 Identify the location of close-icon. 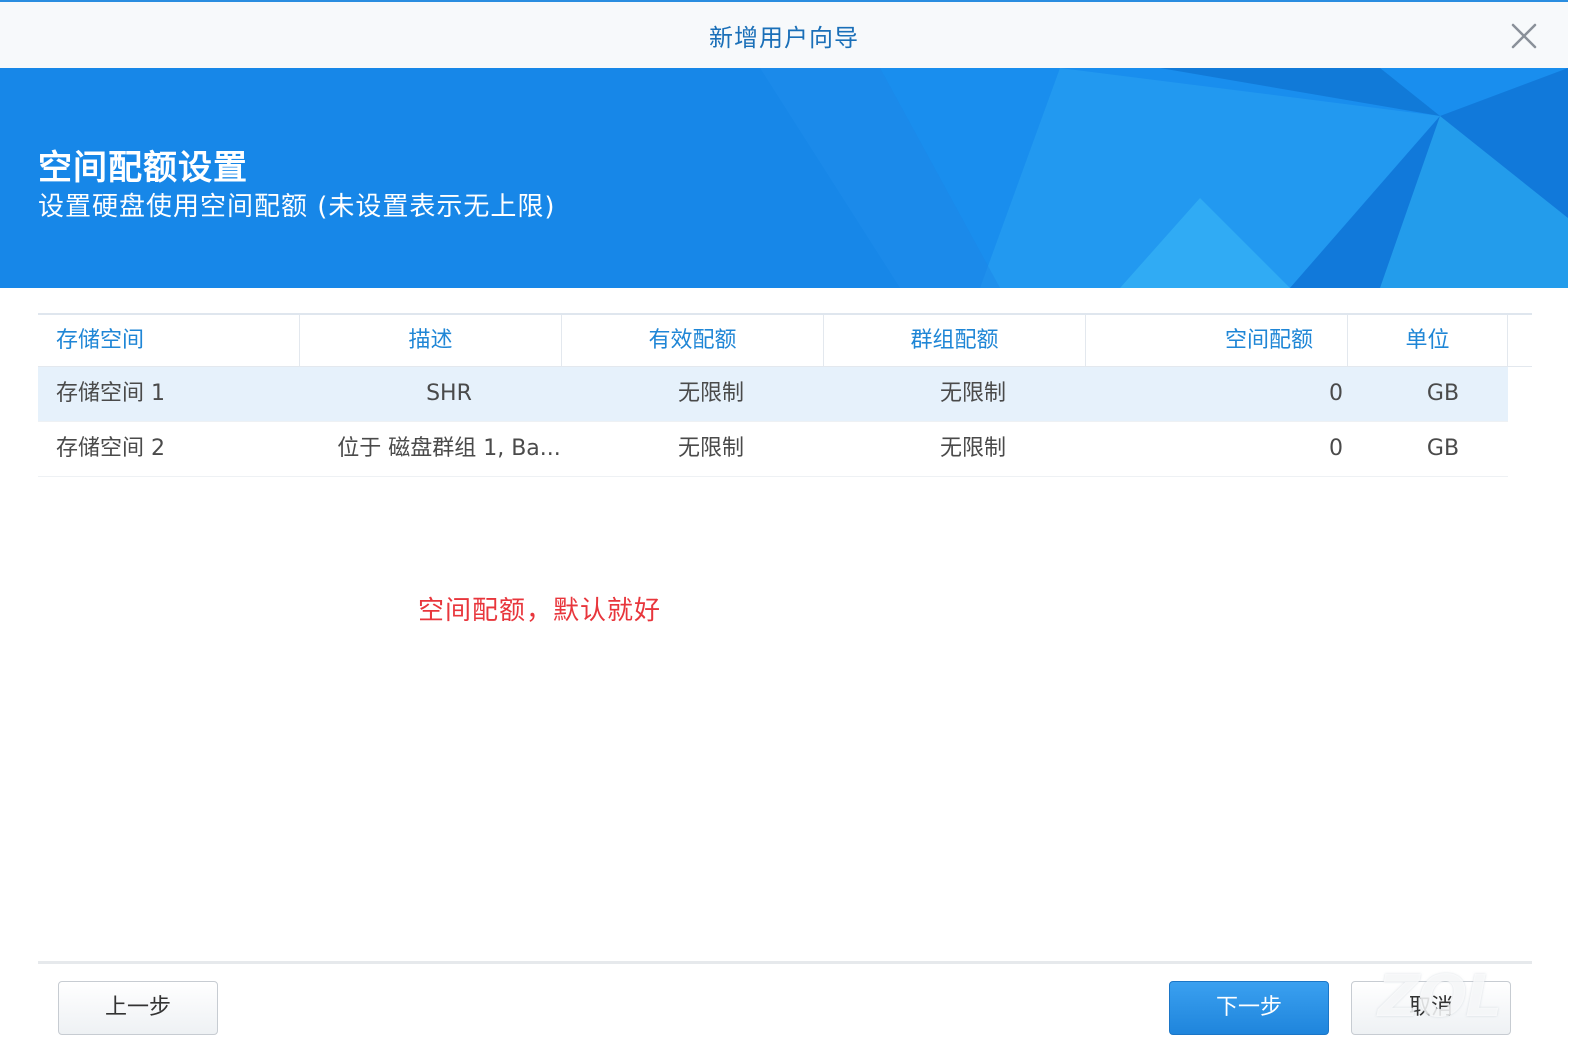
(1524, 36).